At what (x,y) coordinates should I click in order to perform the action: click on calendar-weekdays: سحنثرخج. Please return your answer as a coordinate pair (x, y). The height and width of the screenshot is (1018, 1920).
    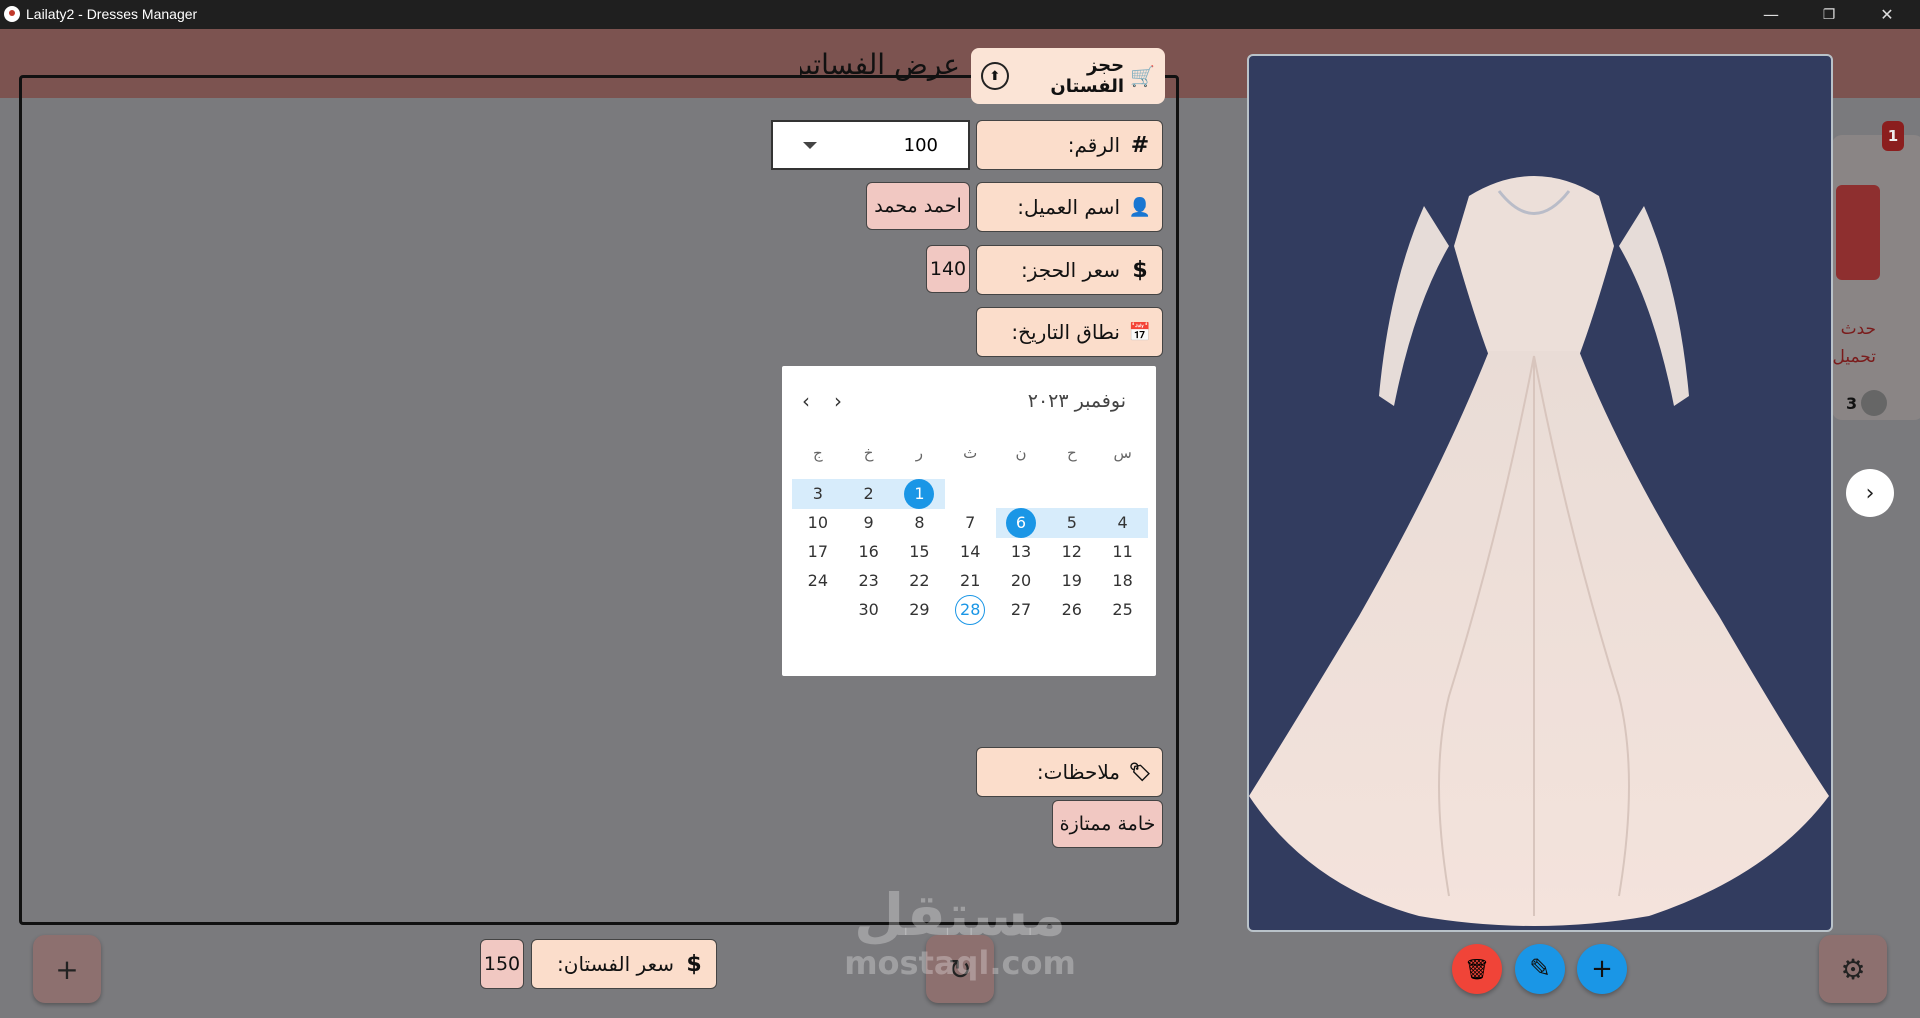
    Looking at the image, I should click on (969, 453).